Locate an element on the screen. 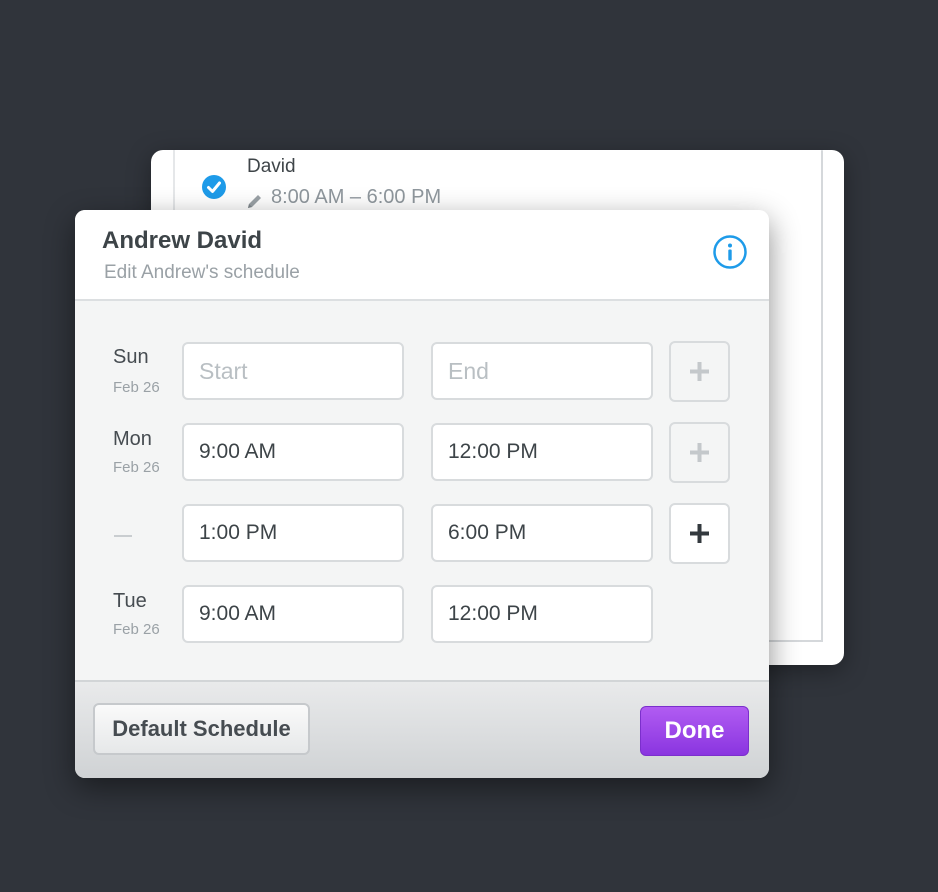 This screenshot has width=938, height=892. dialog-subtitle: Edit Andrew's schedule is located at coordinates (202, 272).